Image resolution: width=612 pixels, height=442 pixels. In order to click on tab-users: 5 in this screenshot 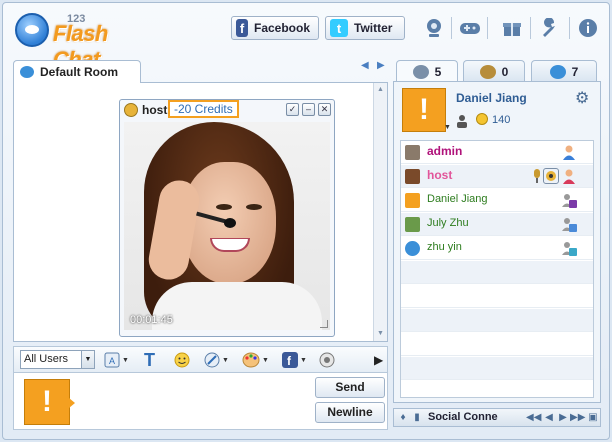, I will do `click(427, 71)`.